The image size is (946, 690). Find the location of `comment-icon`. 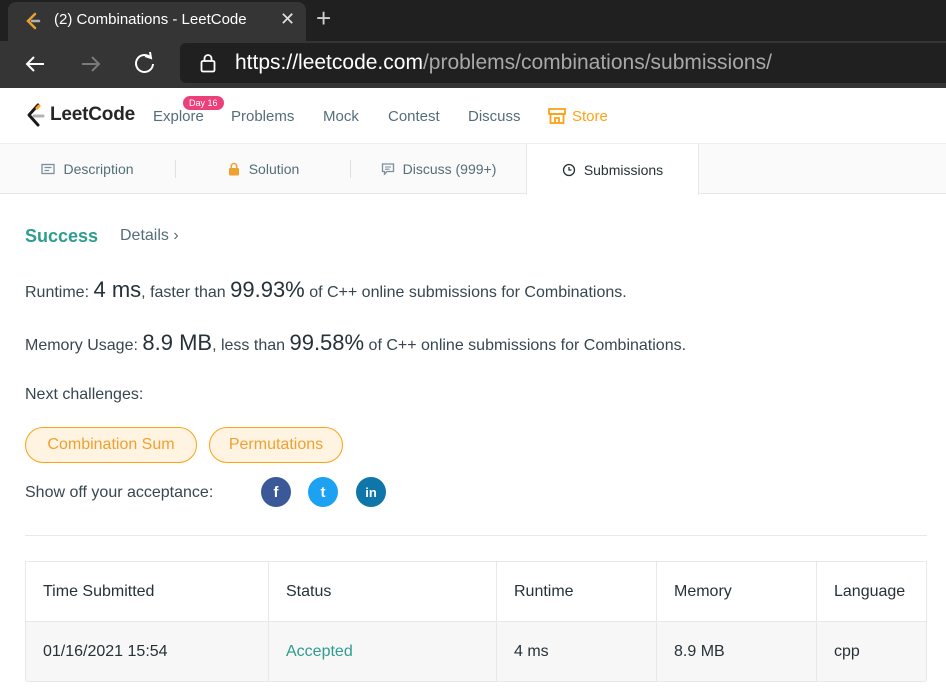

comment-icon is located at coordinates (387, 169).